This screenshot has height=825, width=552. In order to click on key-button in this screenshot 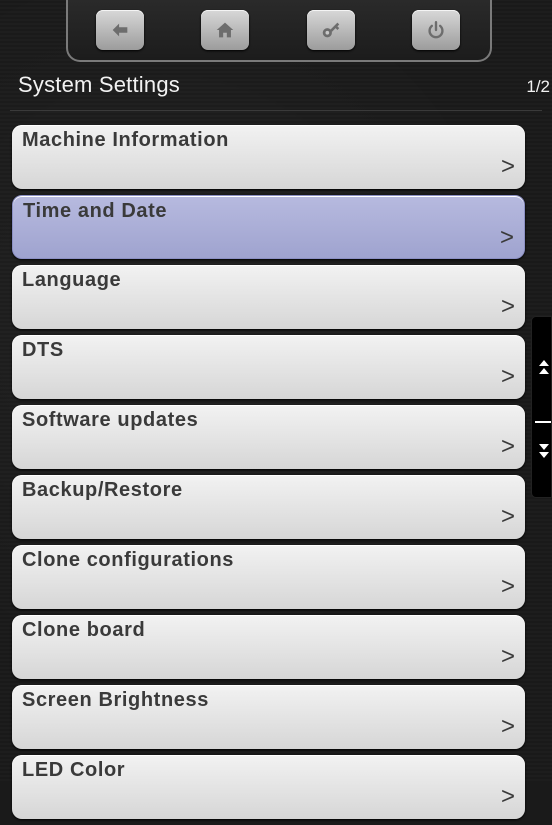, I will do `click(331, 30)`.